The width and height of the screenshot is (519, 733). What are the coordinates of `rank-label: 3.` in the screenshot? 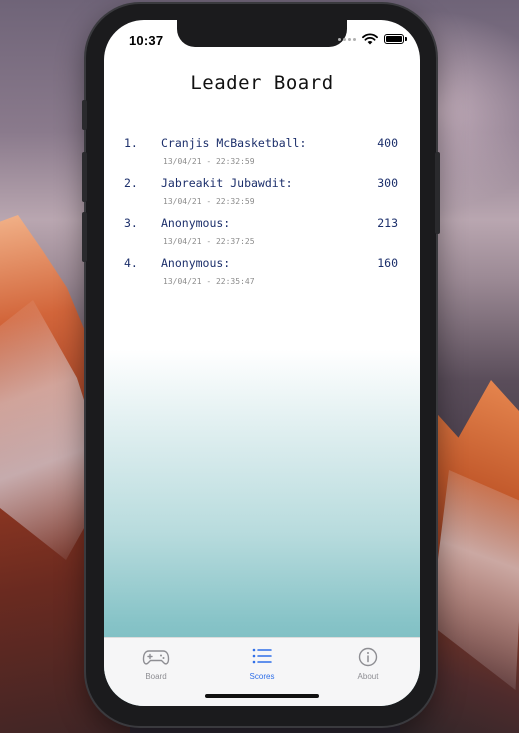 It's located at (131, 223).